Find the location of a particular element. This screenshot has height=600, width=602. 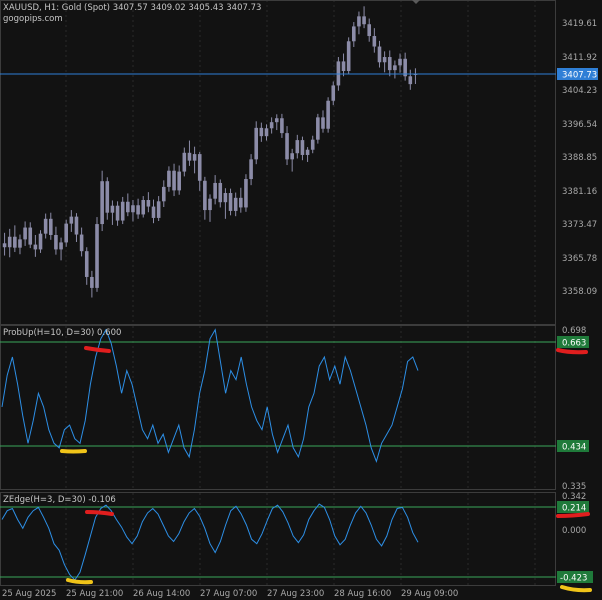

watermark-text: gogopips.com is located at coordinates (33, 19).